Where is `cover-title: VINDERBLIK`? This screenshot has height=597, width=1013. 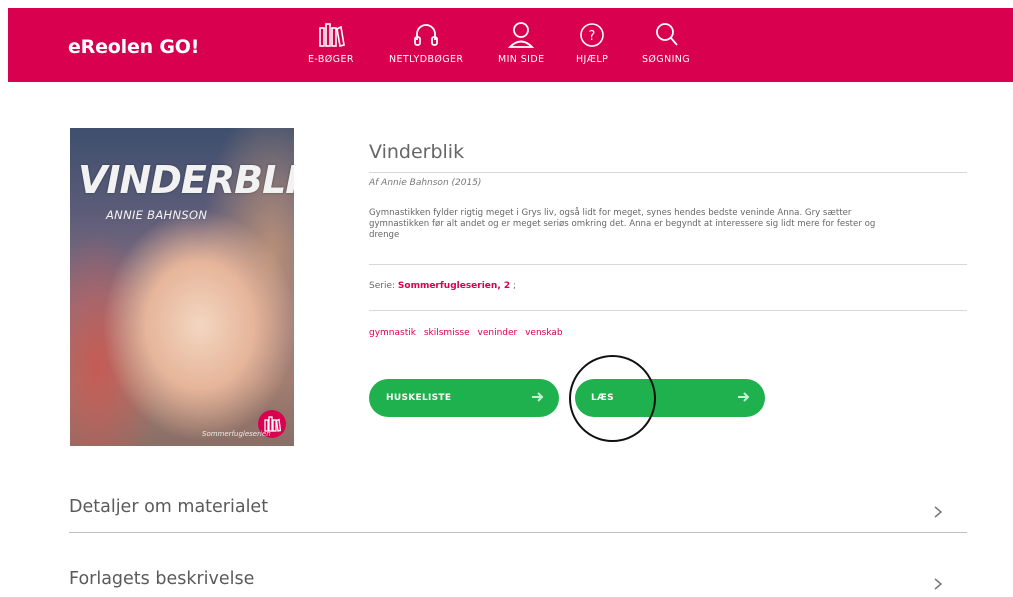 cover-title: VINDERBLIK is located at coordinates (186, 180).